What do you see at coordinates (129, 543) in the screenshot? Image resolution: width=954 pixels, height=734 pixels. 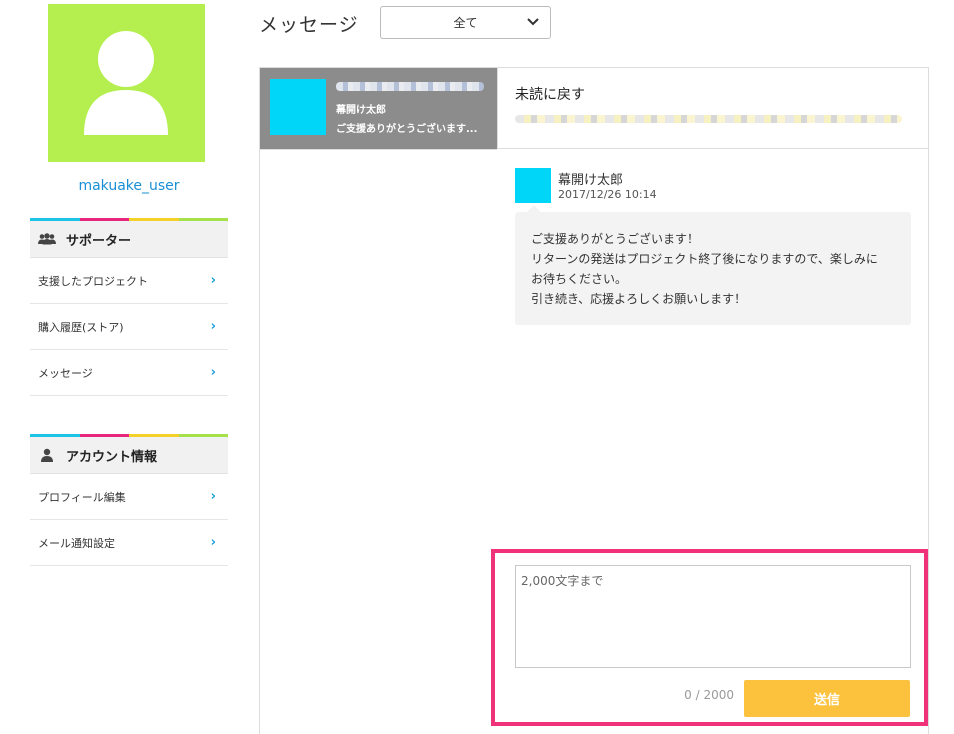 I see `menu-item-email-notifications: メール通知設定 ›` at bounding box center [129, 543].